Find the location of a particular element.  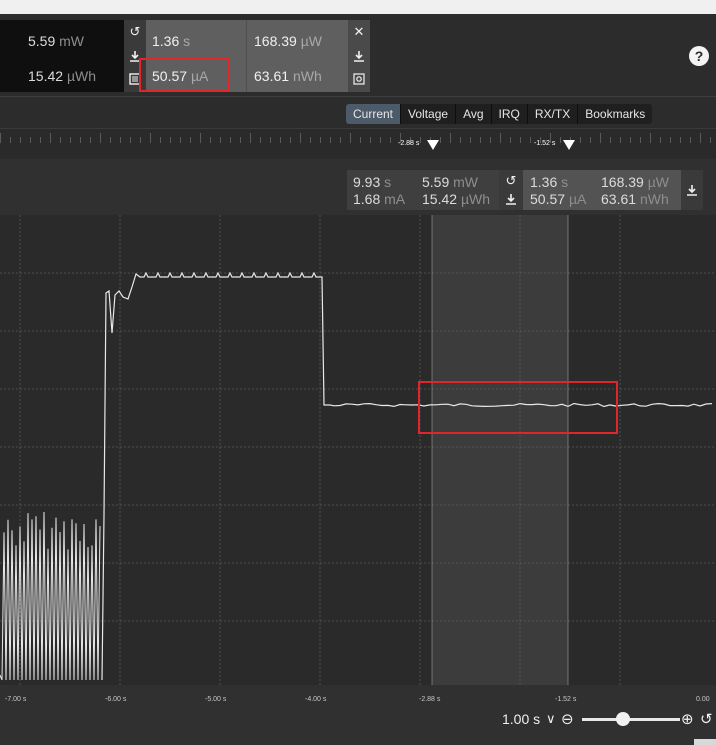

selection-power: 168.39 µW is located at coordinates (288, 41).